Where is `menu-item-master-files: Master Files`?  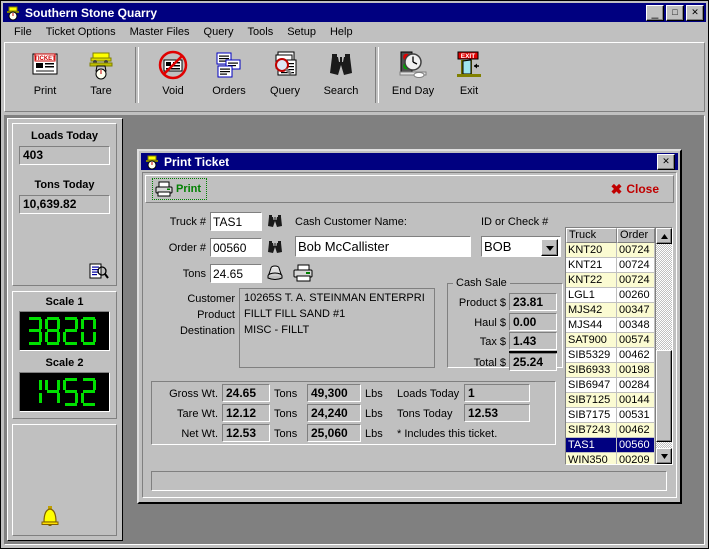 menu-item-master-files: Master Files is located at coordinates (160, 32).